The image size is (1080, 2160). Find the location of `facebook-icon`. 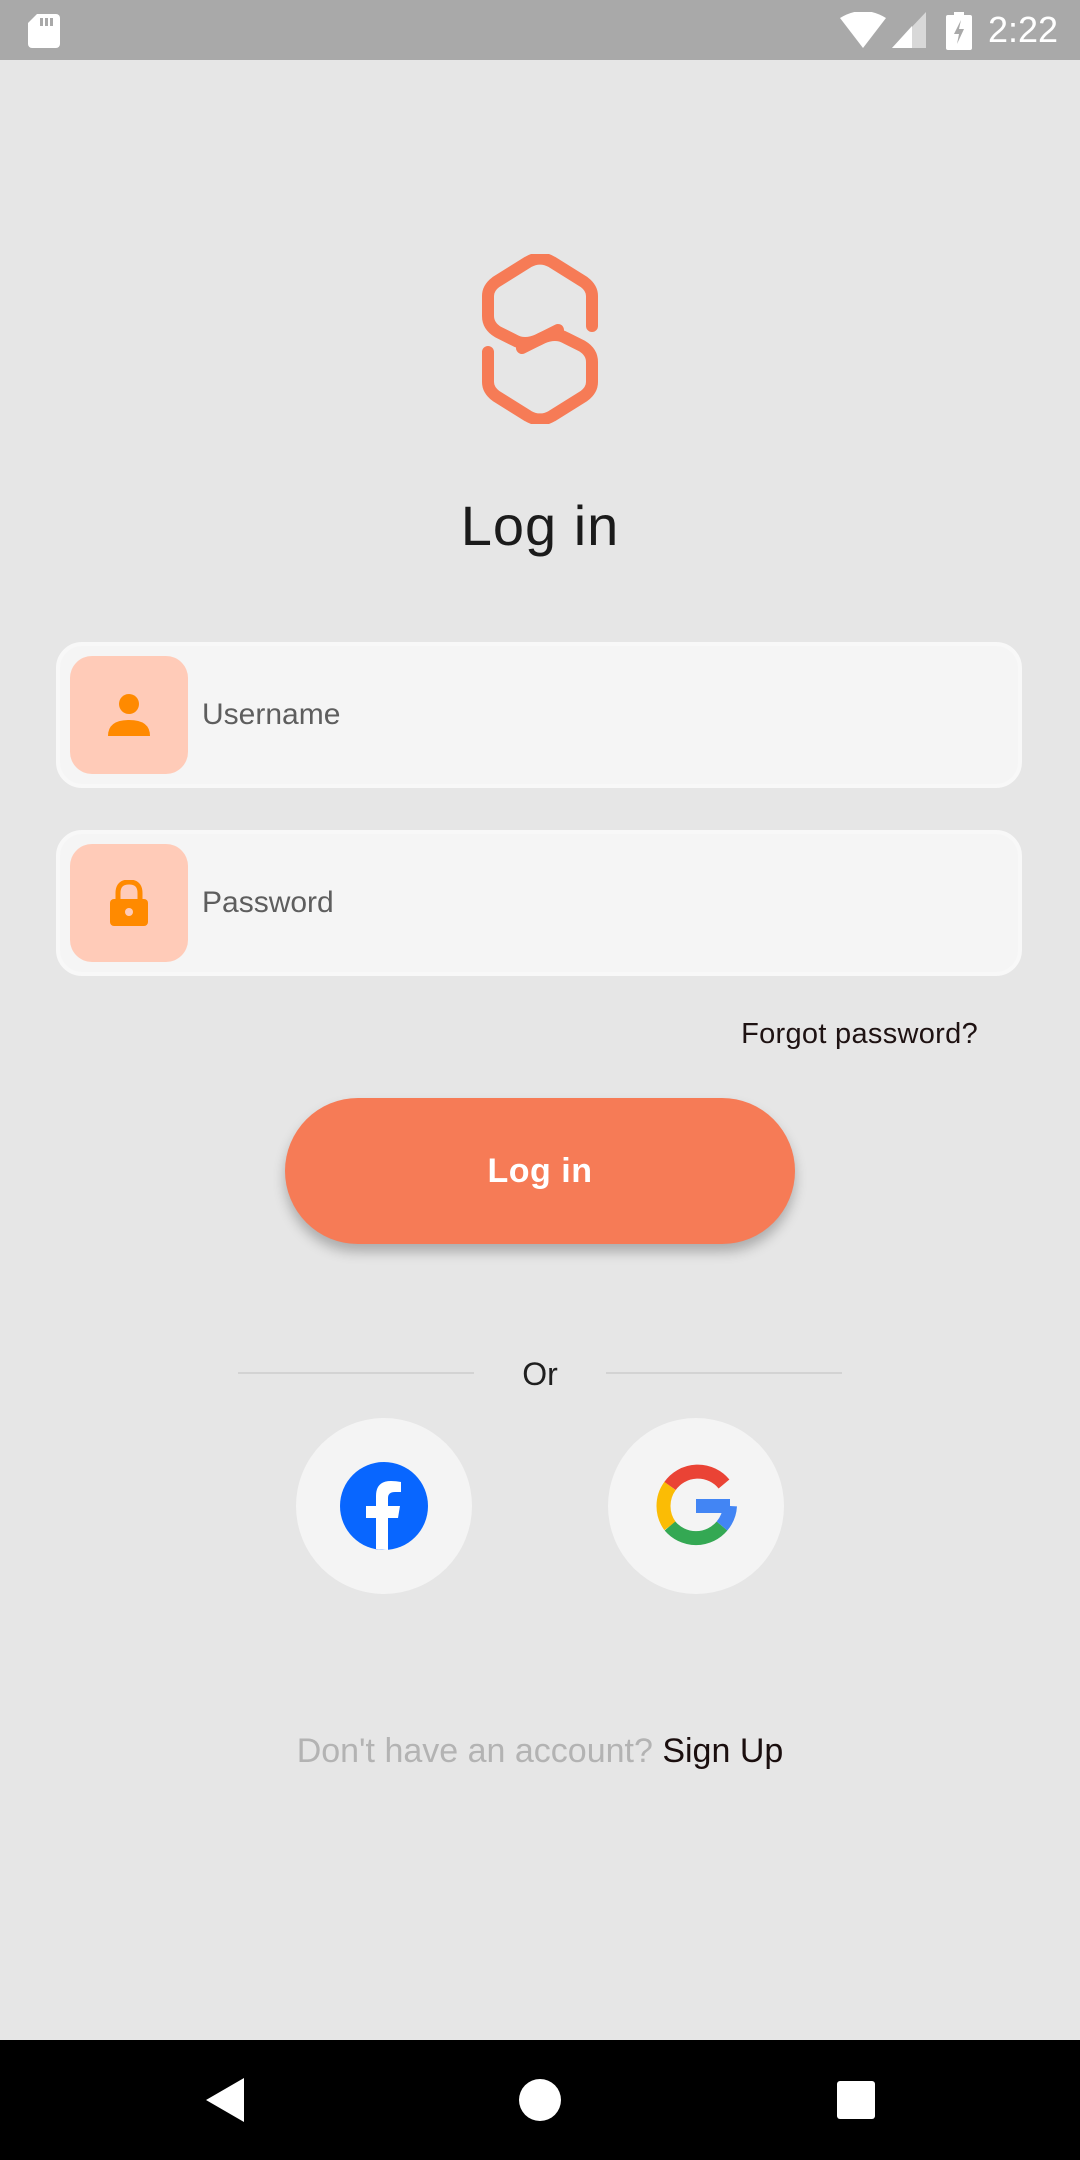

facebook-icon is located at coordinates (384, 1506).